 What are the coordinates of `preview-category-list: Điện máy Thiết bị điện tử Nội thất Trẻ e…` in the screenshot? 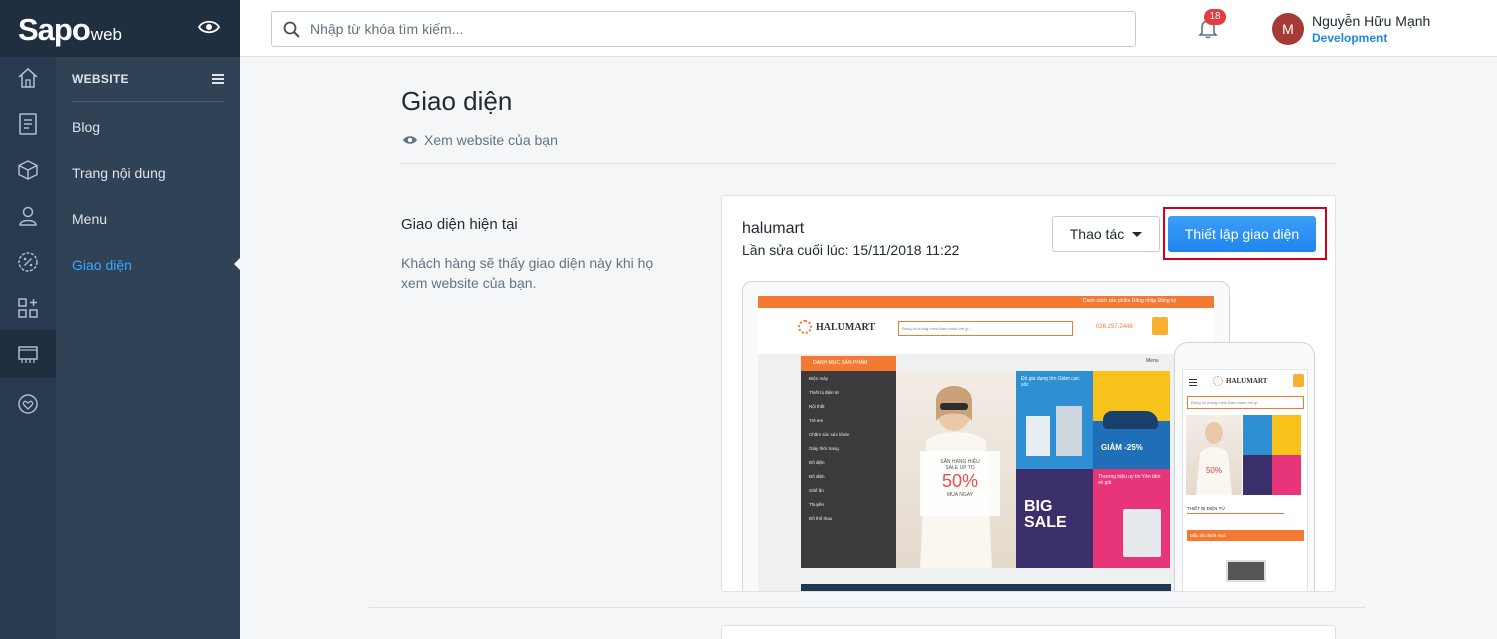 It's located at (848, 469).